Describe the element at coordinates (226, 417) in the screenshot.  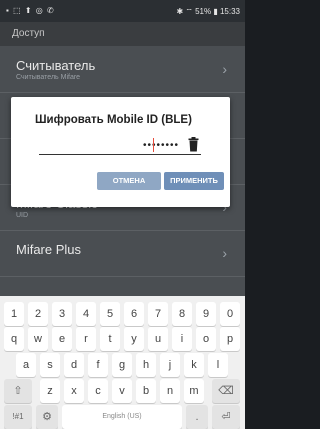
I see `enter-key: ⏎` at that location.